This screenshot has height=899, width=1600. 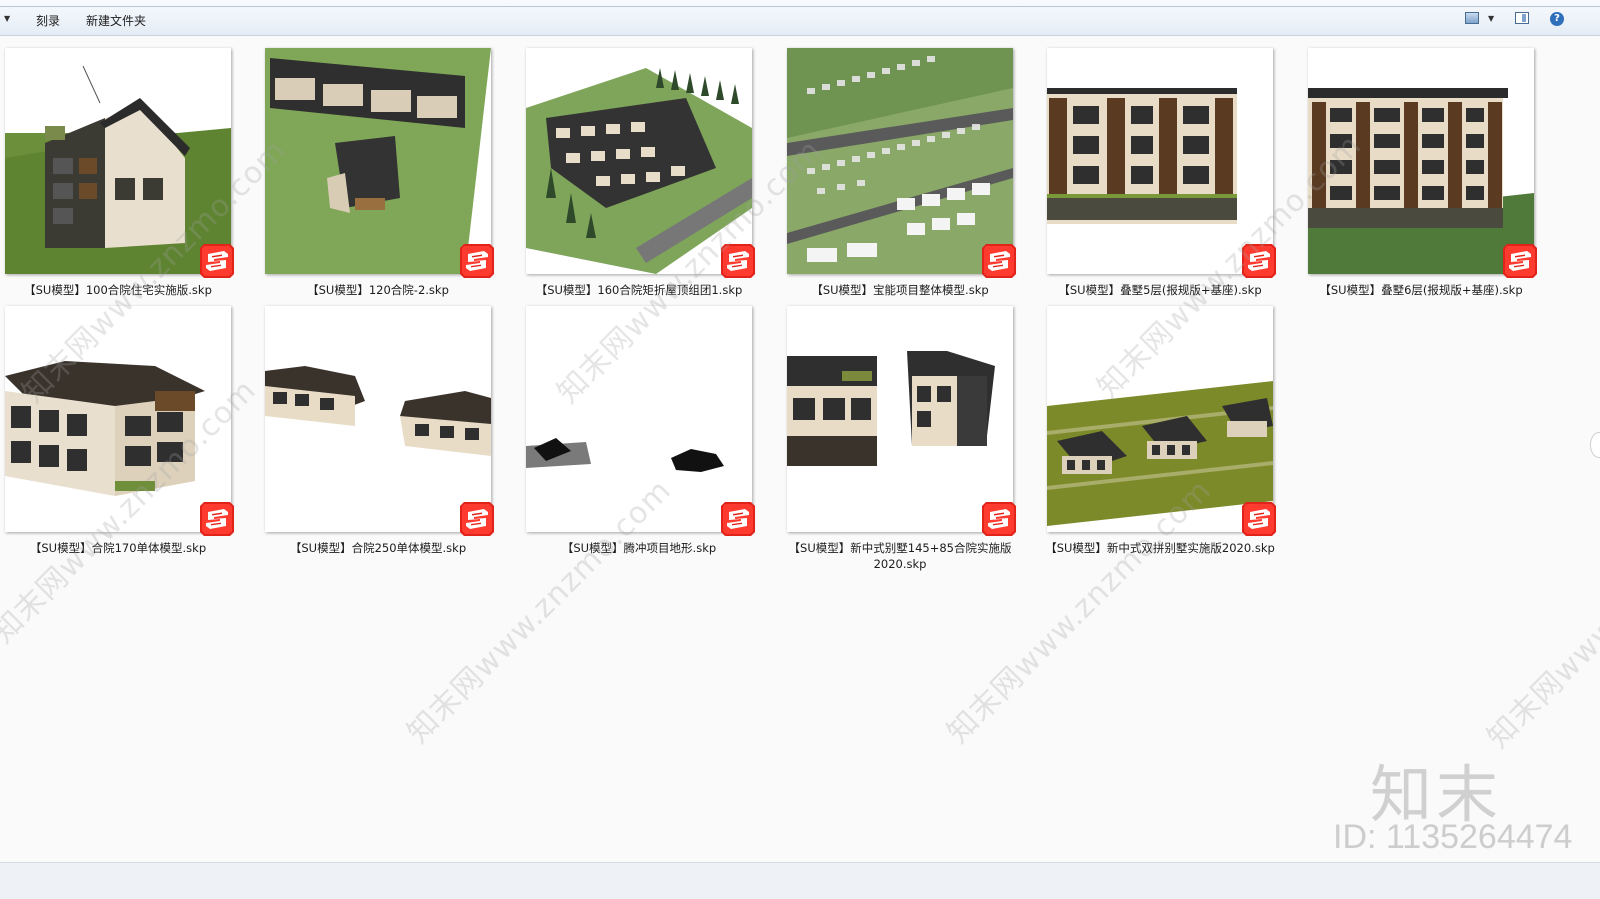 I want to click on watermark-text: 知末网www.znzmo.com, so click(x=1540, y=616).